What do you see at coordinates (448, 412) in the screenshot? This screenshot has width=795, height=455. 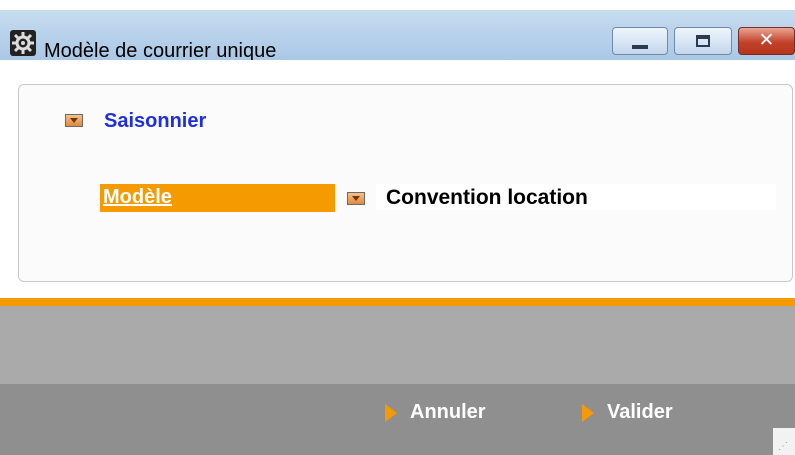 I see `cancel-button-label: Annuler` at bounding box center [448, 412].